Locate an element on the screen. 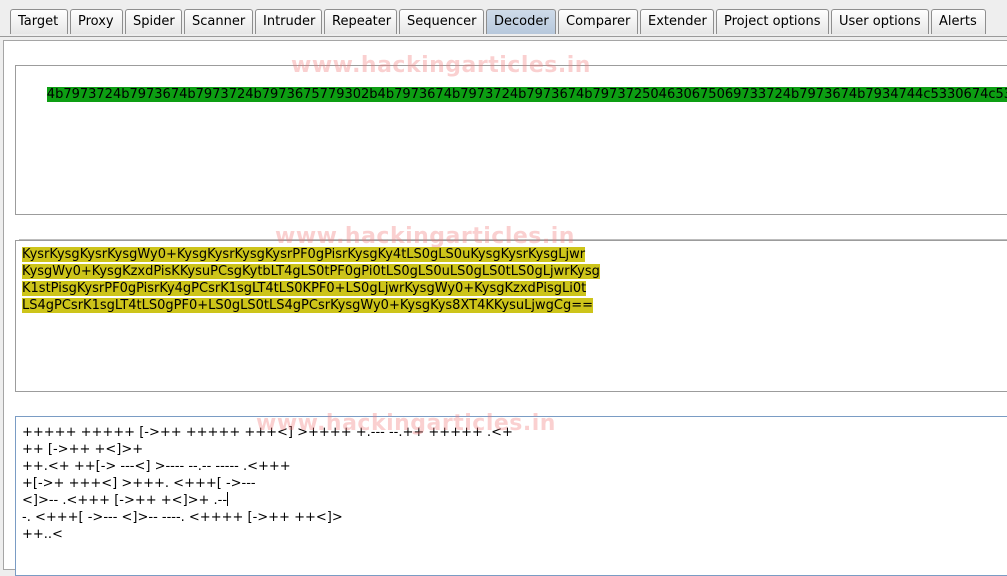  tab-intruder: Intruder is located at coordinates (288, 21).